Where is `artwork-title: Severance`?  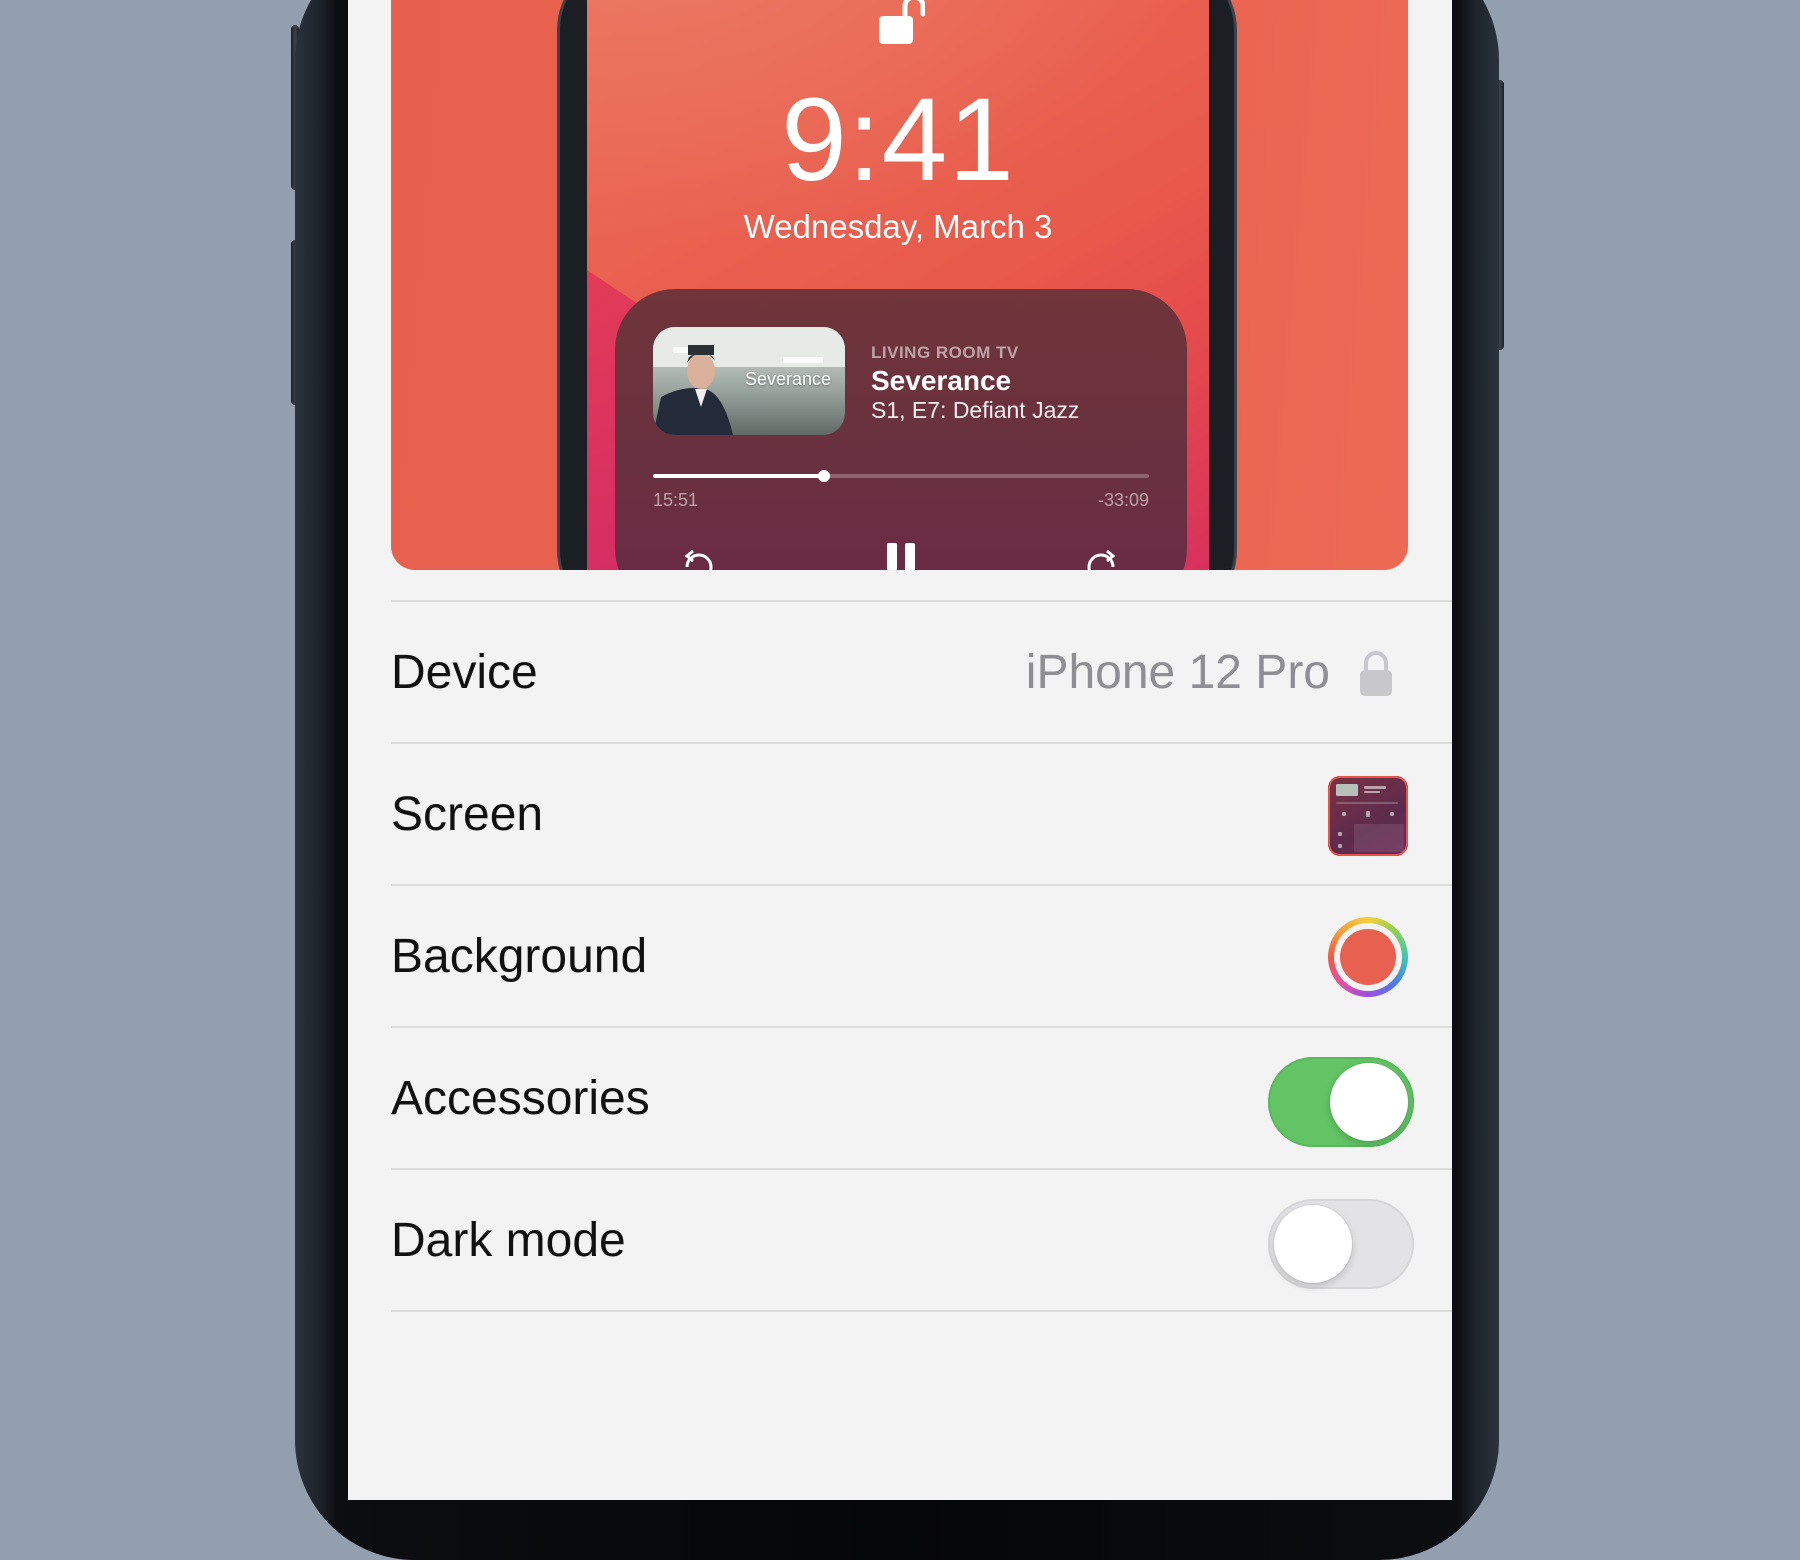 artwork-title: Severance is located at coordinates (787, 379).